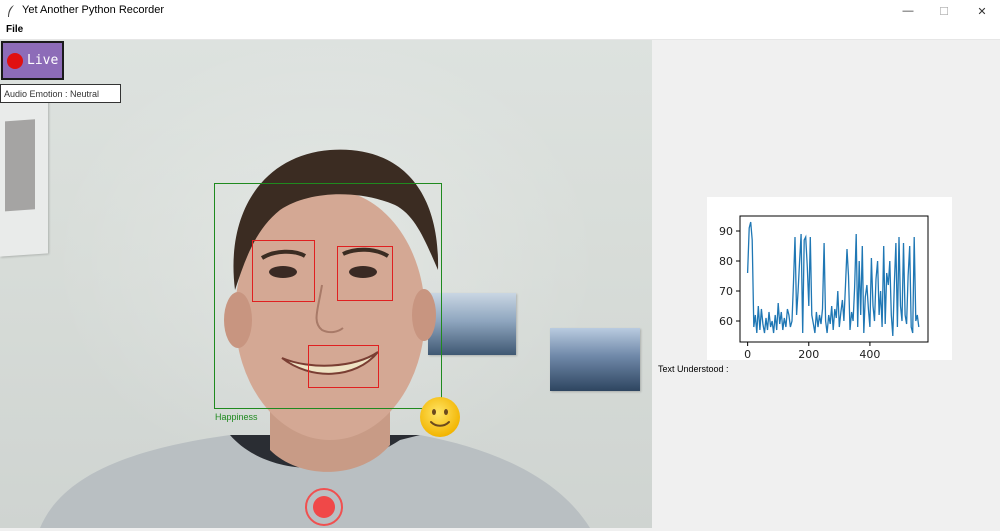 This screenshot has width=1000, height=531. I want to click on feather-icon, so click(11, 11).